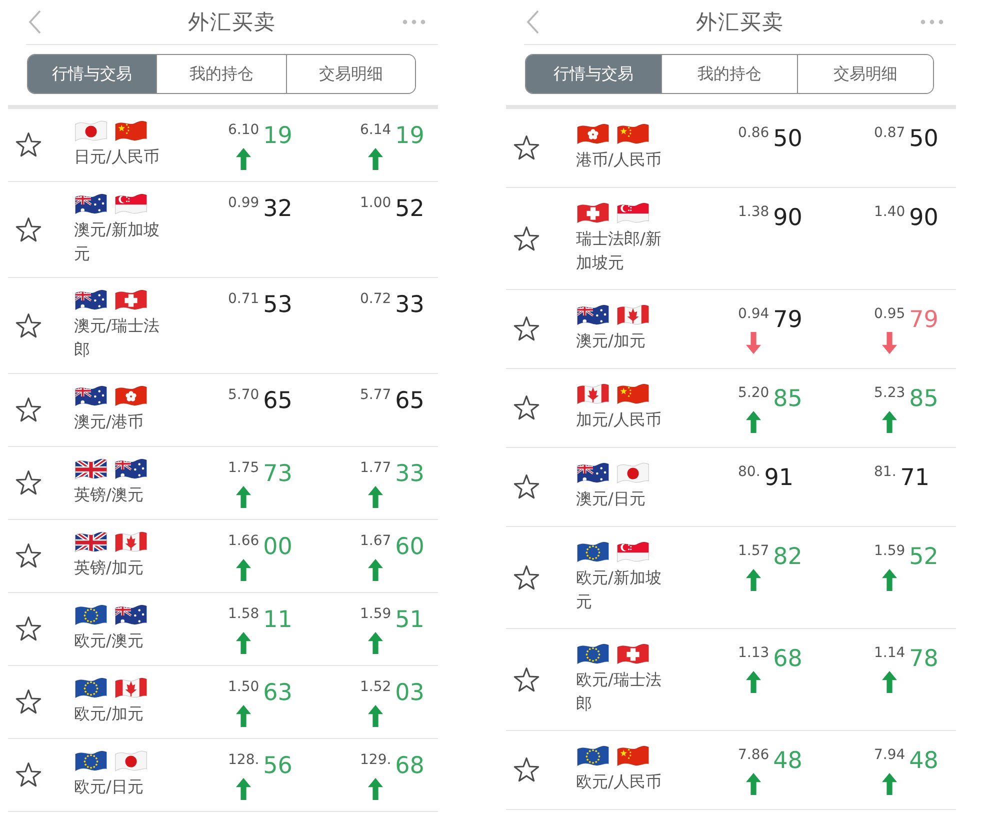 The width and height of the screenshot is (994, 827). What do you see at coordinates (109, 714) in the screenshot?
I see `currency-pair-name: 欧元/加元` at bounding box center [109, 714].